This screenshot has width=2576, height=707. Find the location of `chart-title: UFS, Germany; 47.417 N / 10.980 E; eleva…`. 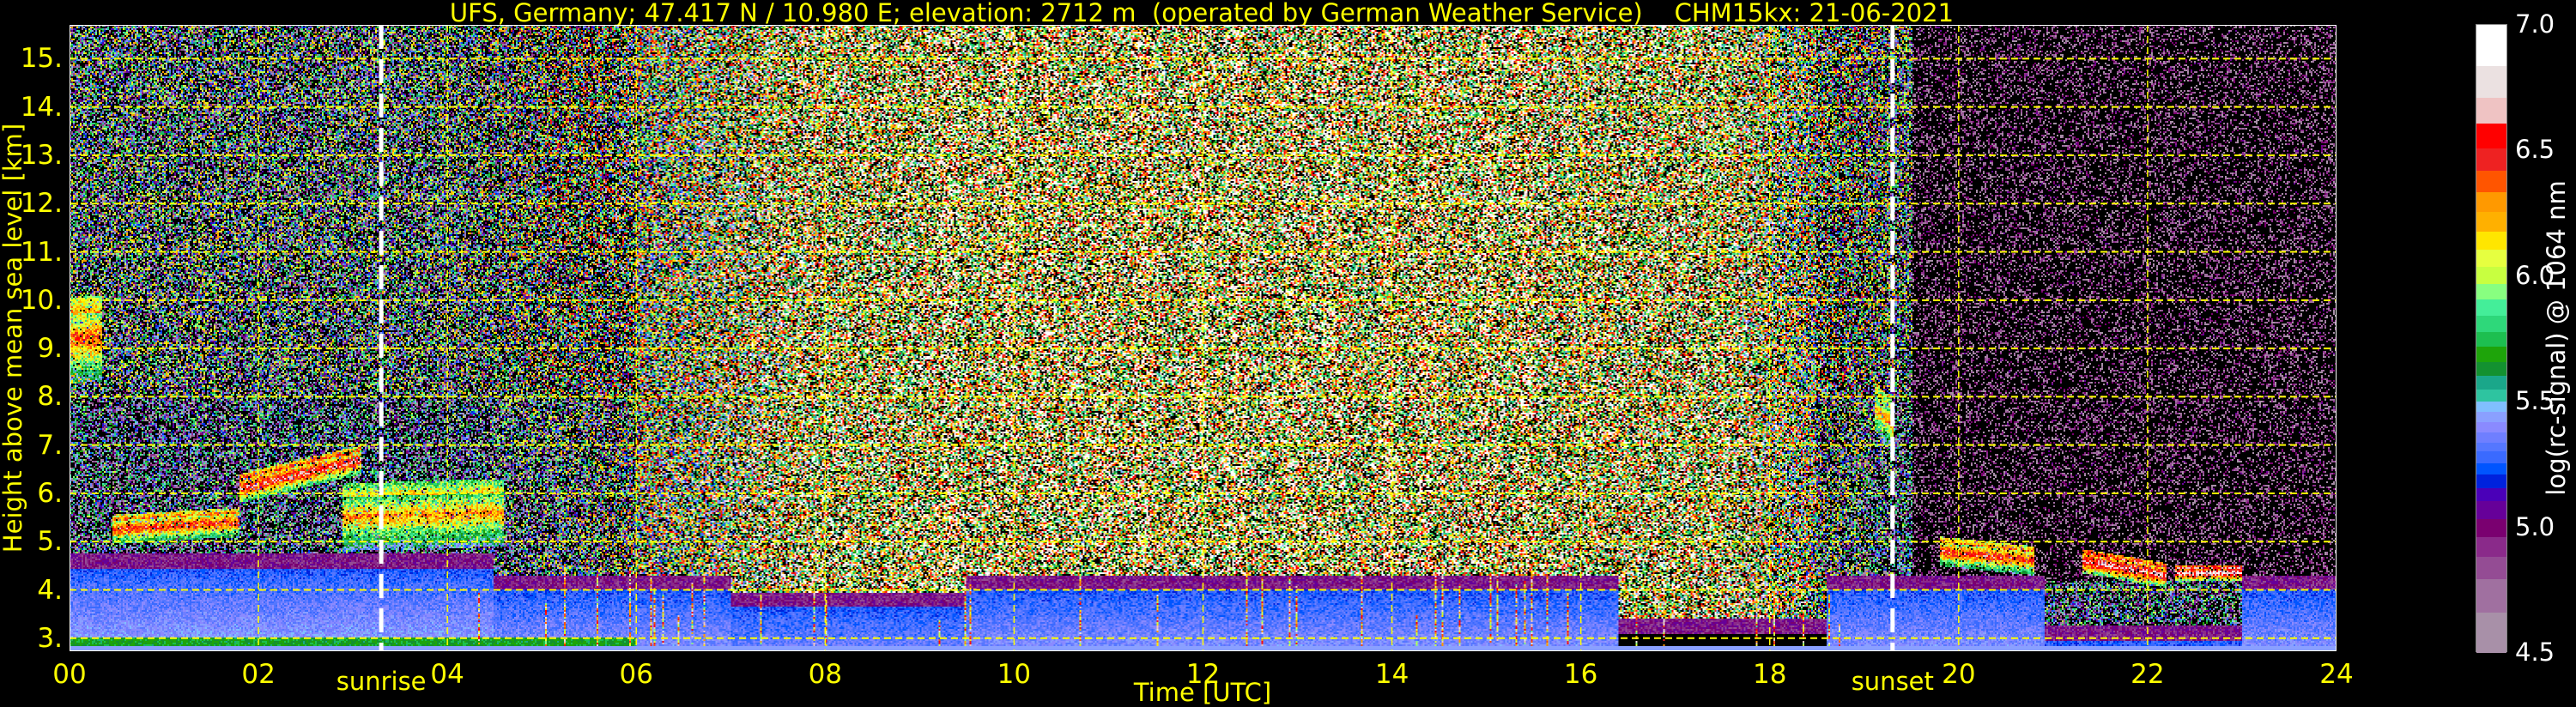

chart-title: UFS, Germany; 47.417 N / 10.980 E; eleva… is located at coordinates (1202, 14).